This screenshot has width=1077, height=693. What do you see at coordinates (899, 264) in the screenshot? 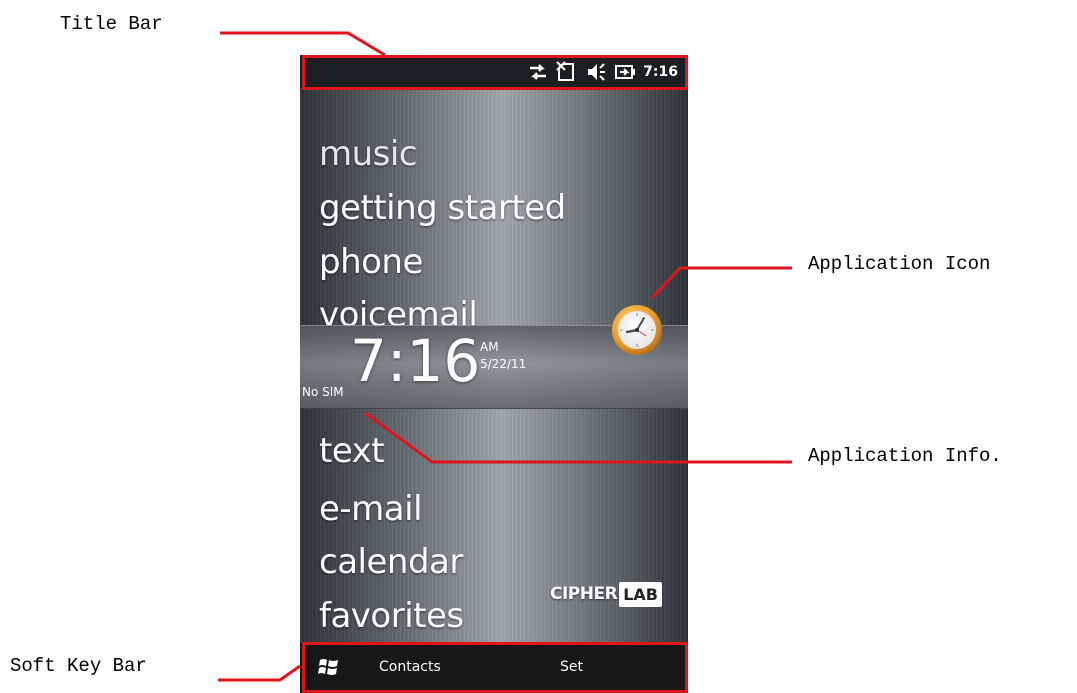
I see `callout-application-icon: Application Icon` at bounding box center [899, 264].